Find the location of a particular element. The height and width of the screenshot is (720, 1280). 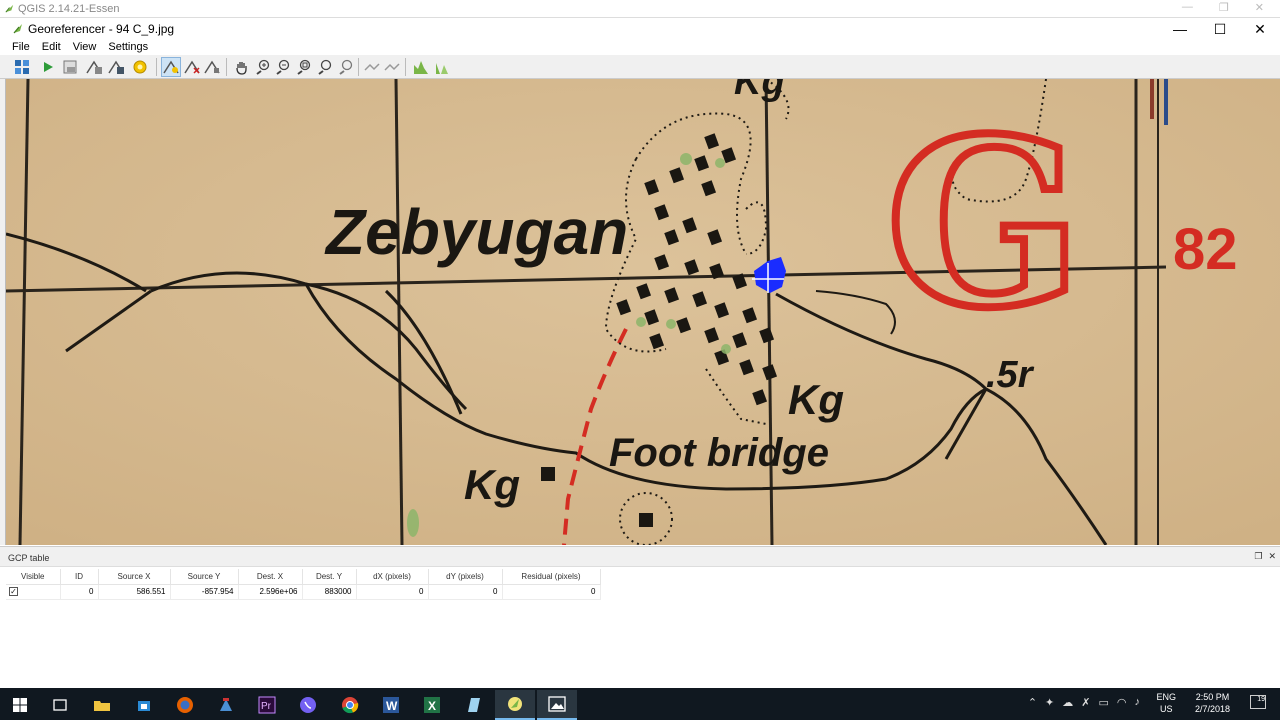

column-header: Source Y is located at coordinates (204, 577).